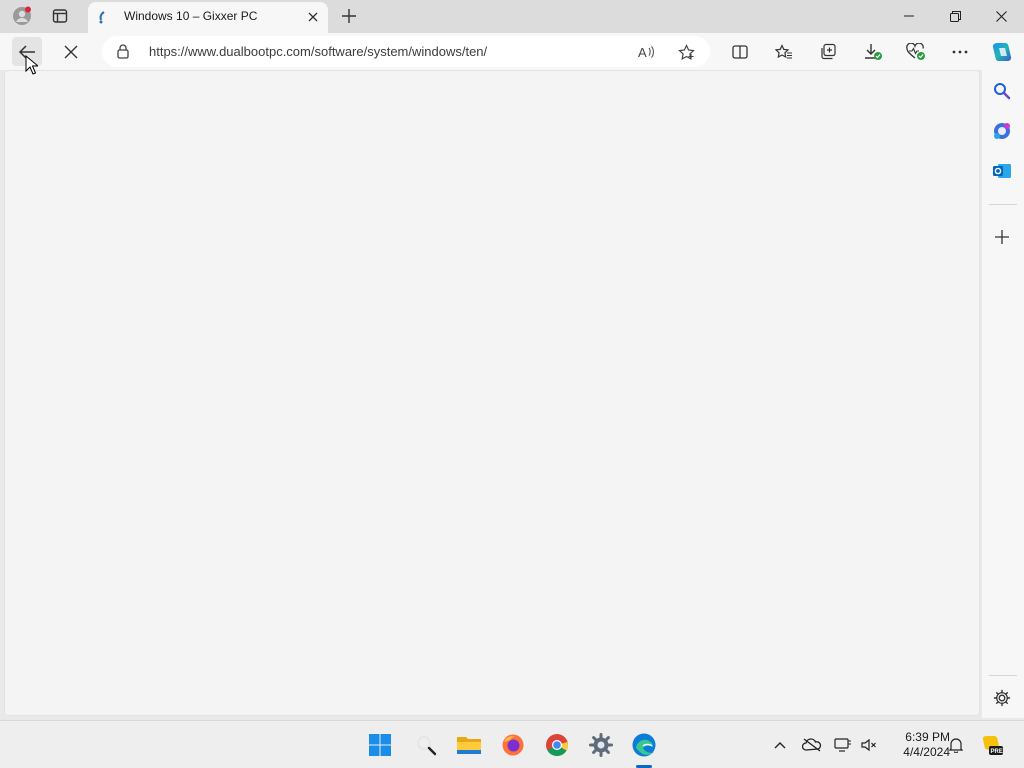  What do you see at coordinates (843, 745) in the screenshot?
I see `network-icon` at bounding box center [843, 745].